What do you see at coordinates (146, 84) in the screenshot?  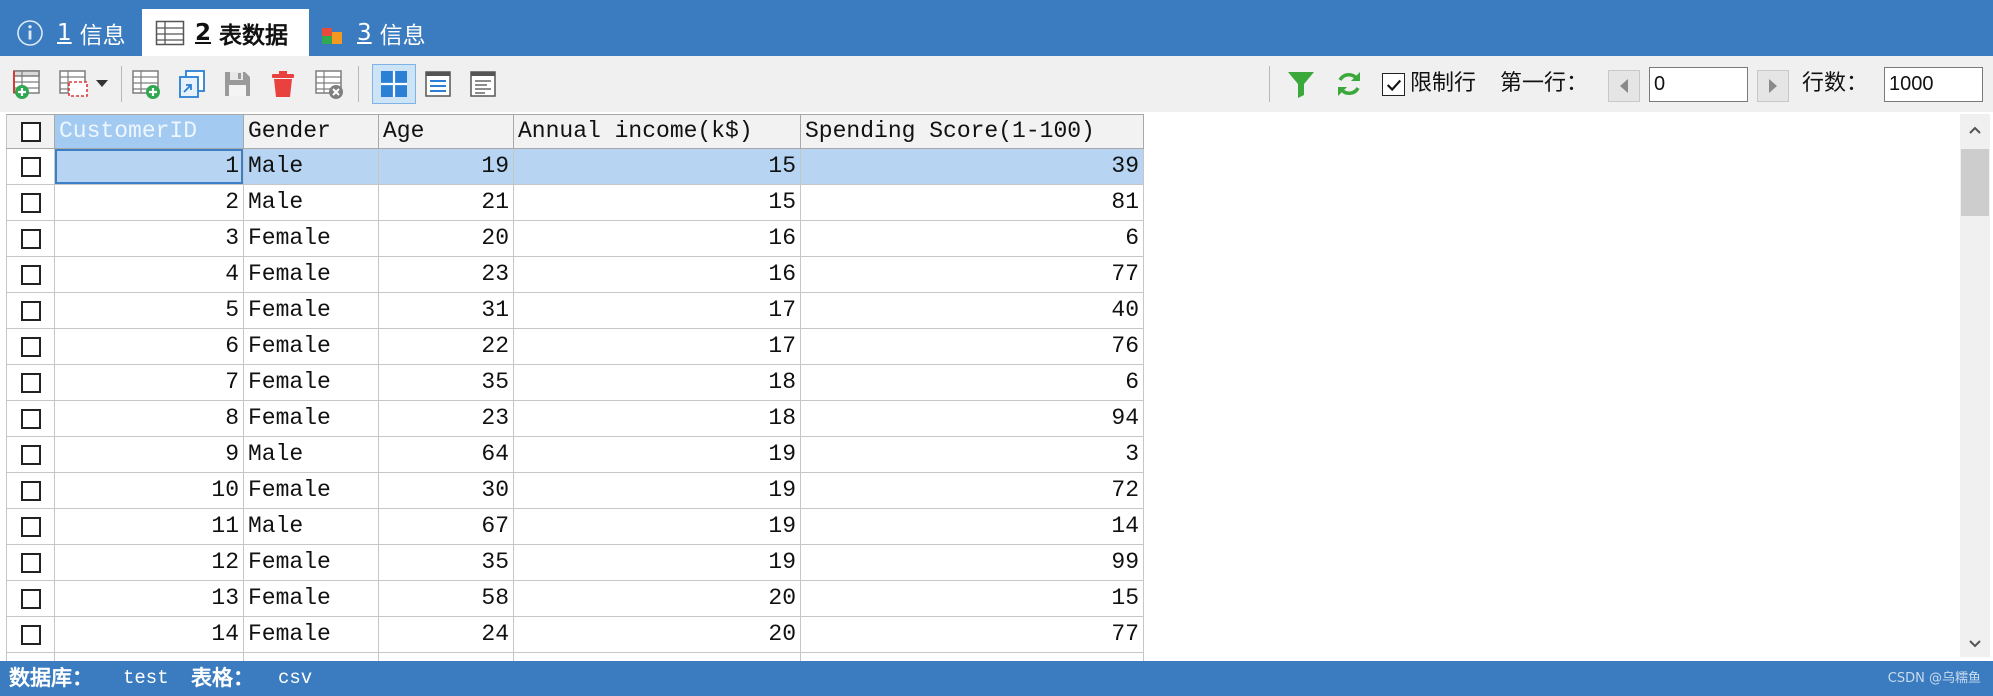 I see `insert-record-button` at bounding box center [146, 84].